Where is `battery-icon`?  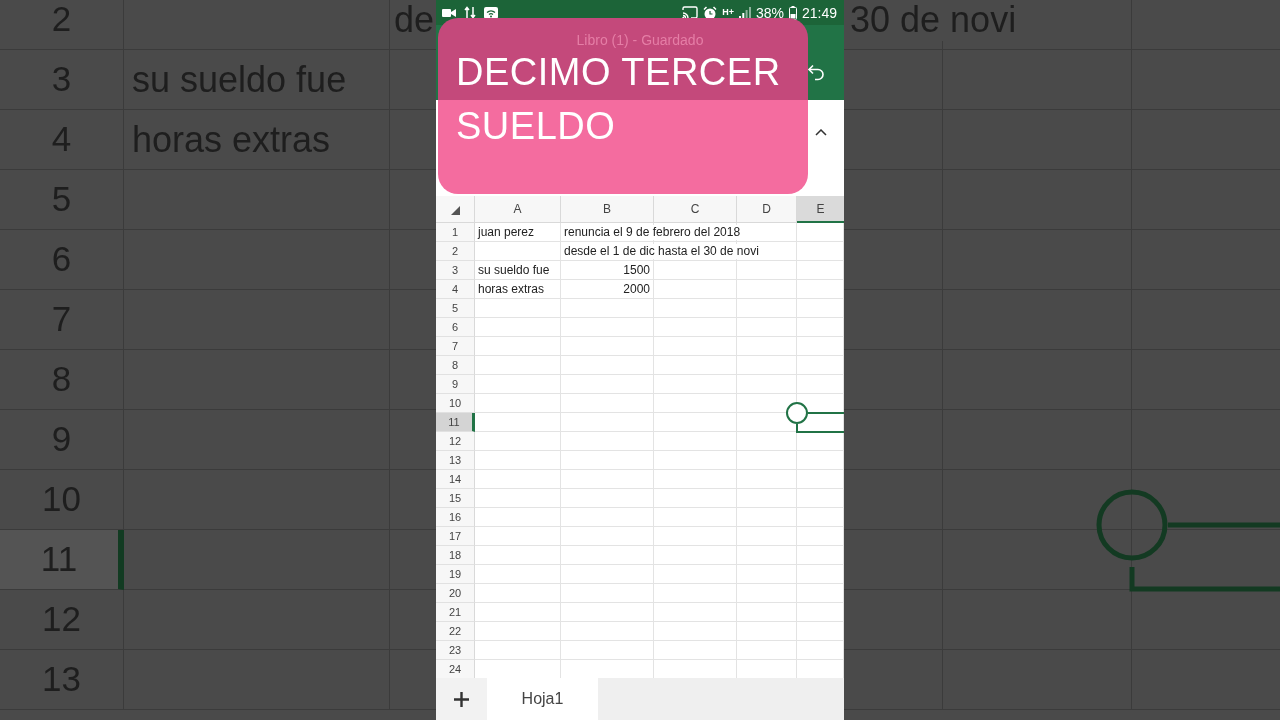 battery-icon is located at coordinates (792, 12).